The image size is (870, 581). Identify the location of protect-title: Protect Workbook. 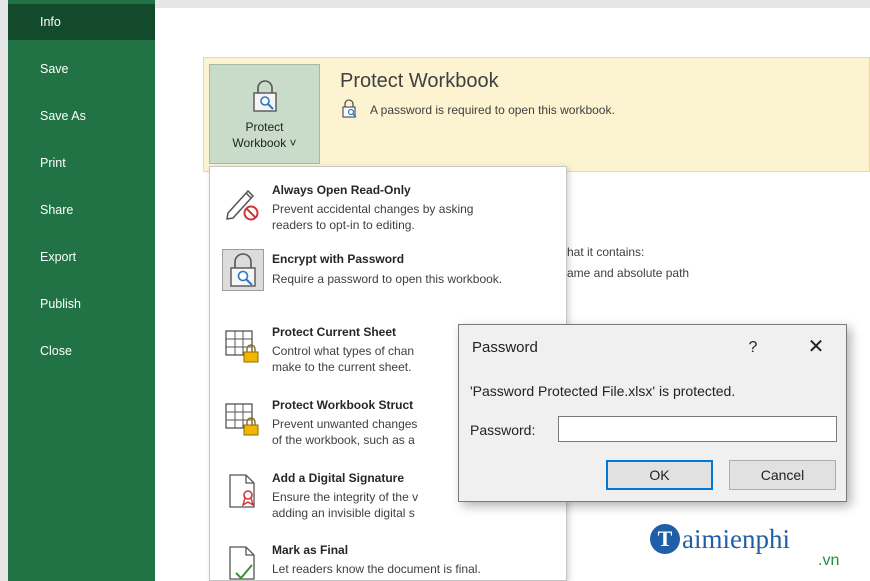
(419, 81).